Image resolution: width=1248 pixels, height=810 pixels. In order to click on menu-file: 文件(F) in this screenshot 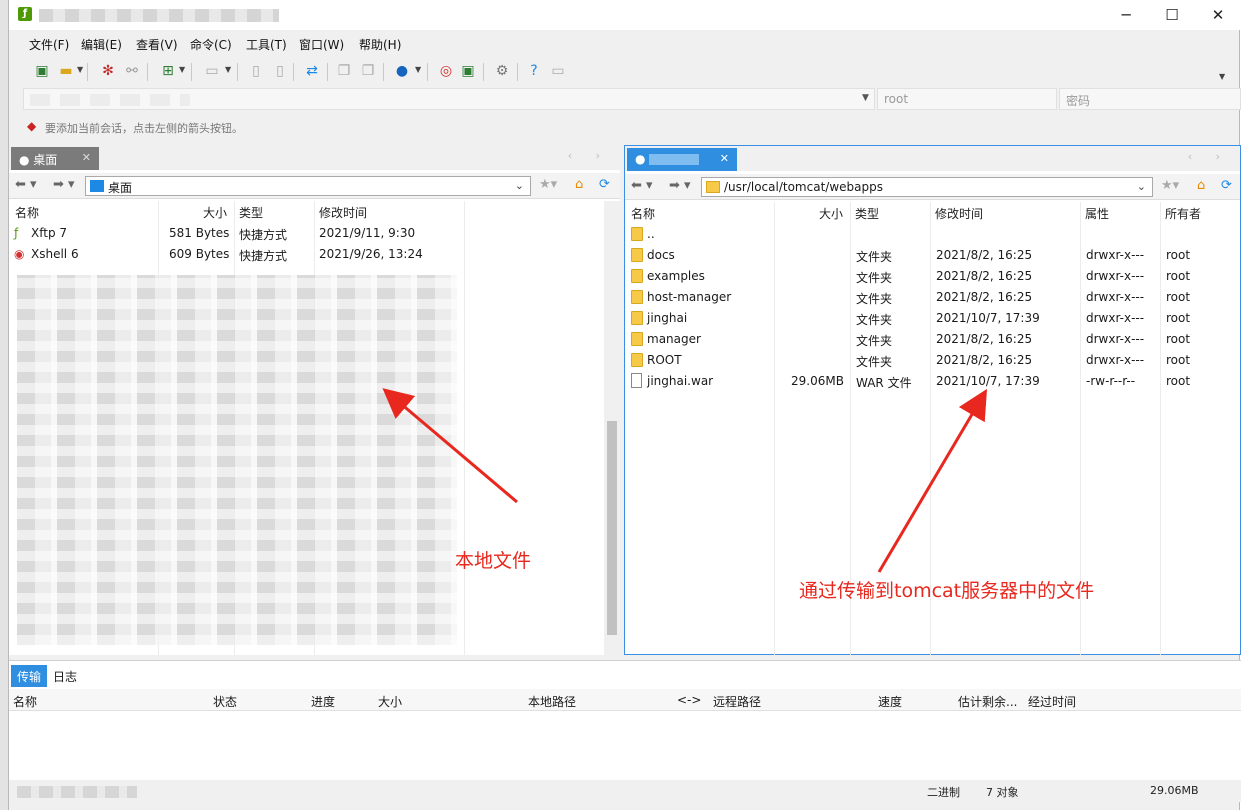, I will do `click(49, 44)`.